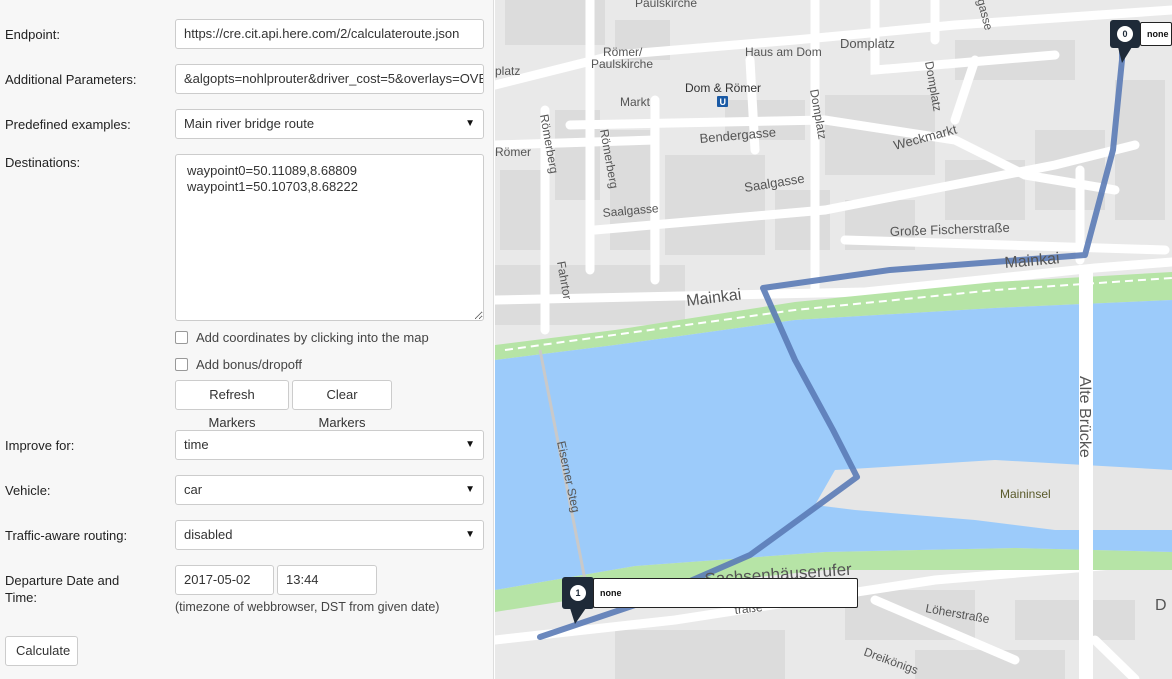  What do you see at coordinates (312, 337) in the screenshot?
I see `add-coords-label: Add coordinates by clicking into the map` at bounding box center [312, 337].